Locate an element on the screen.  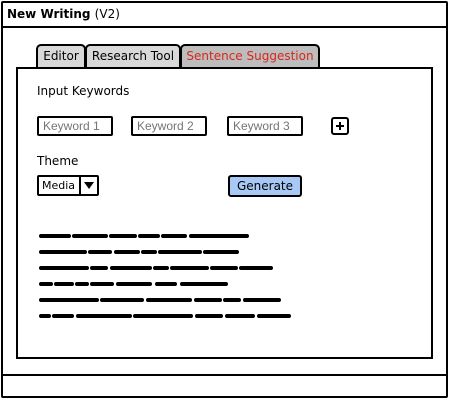
theme-label: Theme is located at coordinates (58, 161).